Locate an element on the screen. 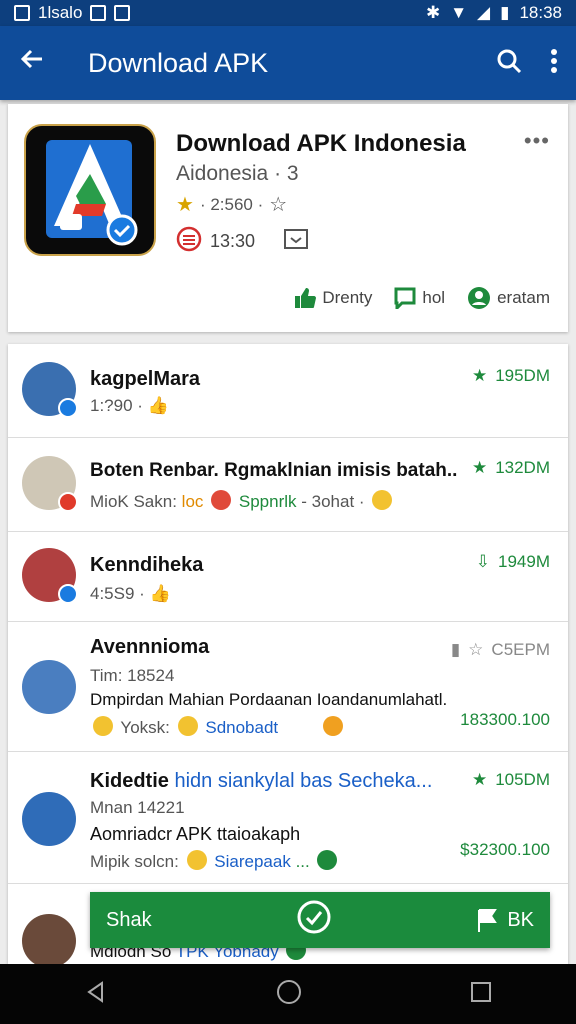  status-bar: 1lsalo ✱ ▼ ◢ ▮ 18:38 is located at coordinates (288, 13).